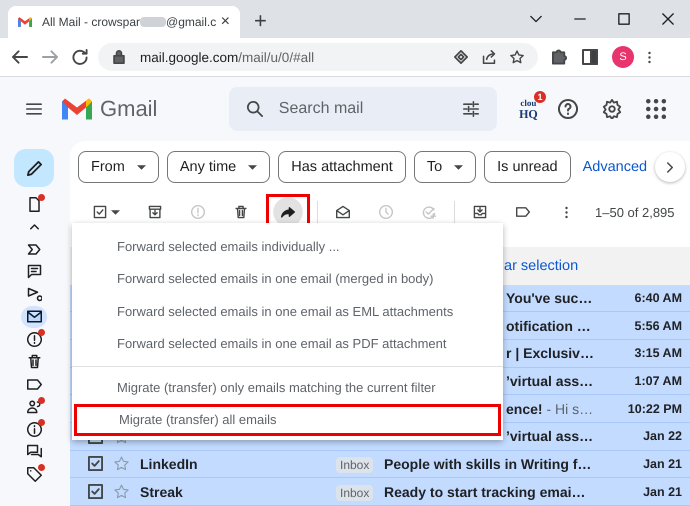 The image size is (690, 506). Describe the element at coordinates (658, 325) in the screenshot. I see `email-time: 5:56 AM` at that location.